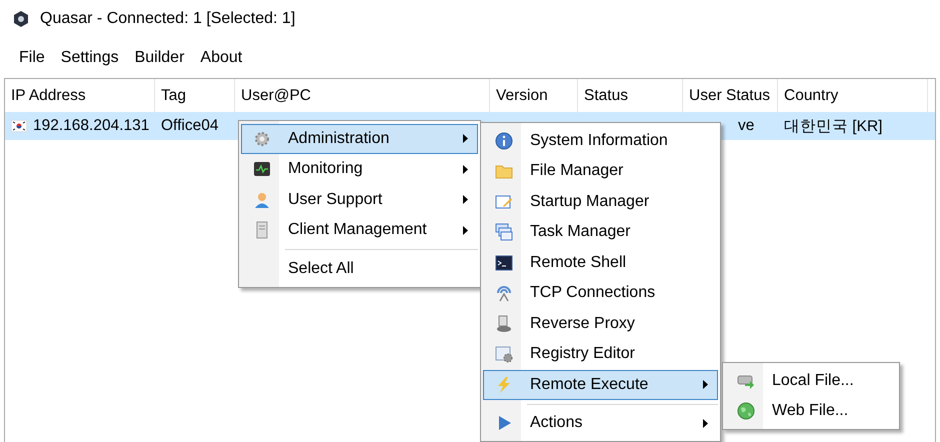 The image size is (940, 442). I want to click on menu-item: User Support, so click(359, 199).